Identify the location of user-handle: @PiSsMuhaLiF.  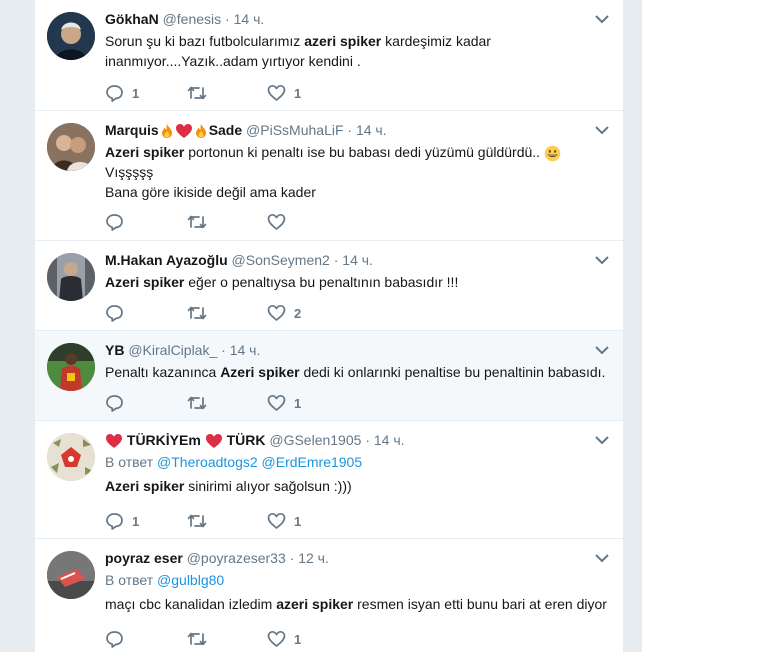
(294, 130).